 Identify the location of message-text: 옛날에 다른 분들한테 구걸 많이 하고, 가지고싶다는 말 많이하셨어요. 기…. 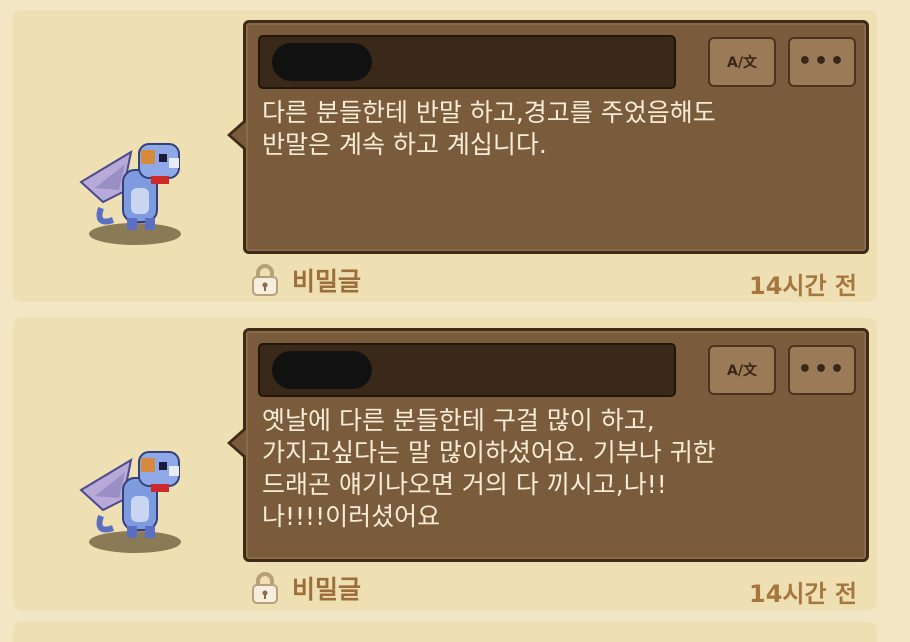
(489, 468).